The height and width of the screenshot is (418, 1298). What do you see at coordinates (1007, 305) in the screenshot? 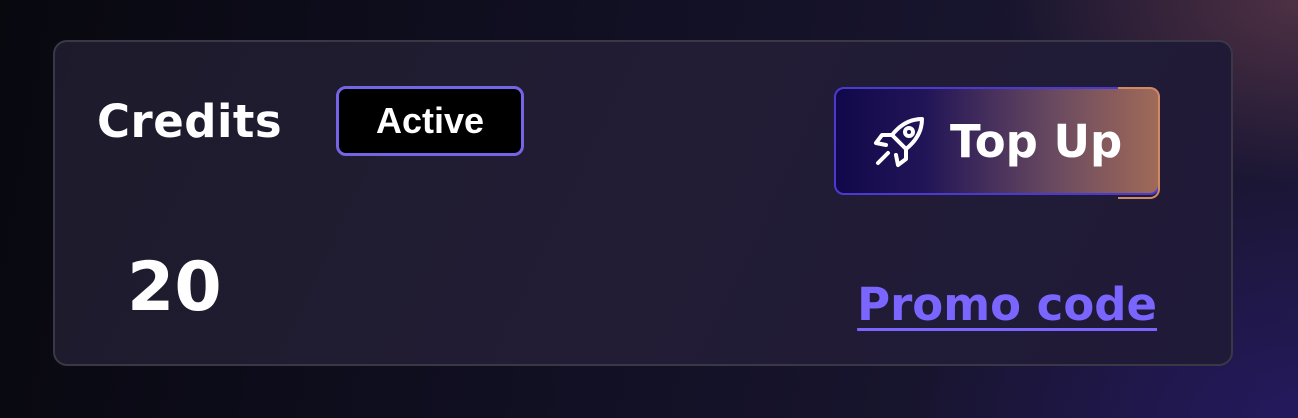
I see `promo-code-link: Promo code` at bounding box center [1007, 305].